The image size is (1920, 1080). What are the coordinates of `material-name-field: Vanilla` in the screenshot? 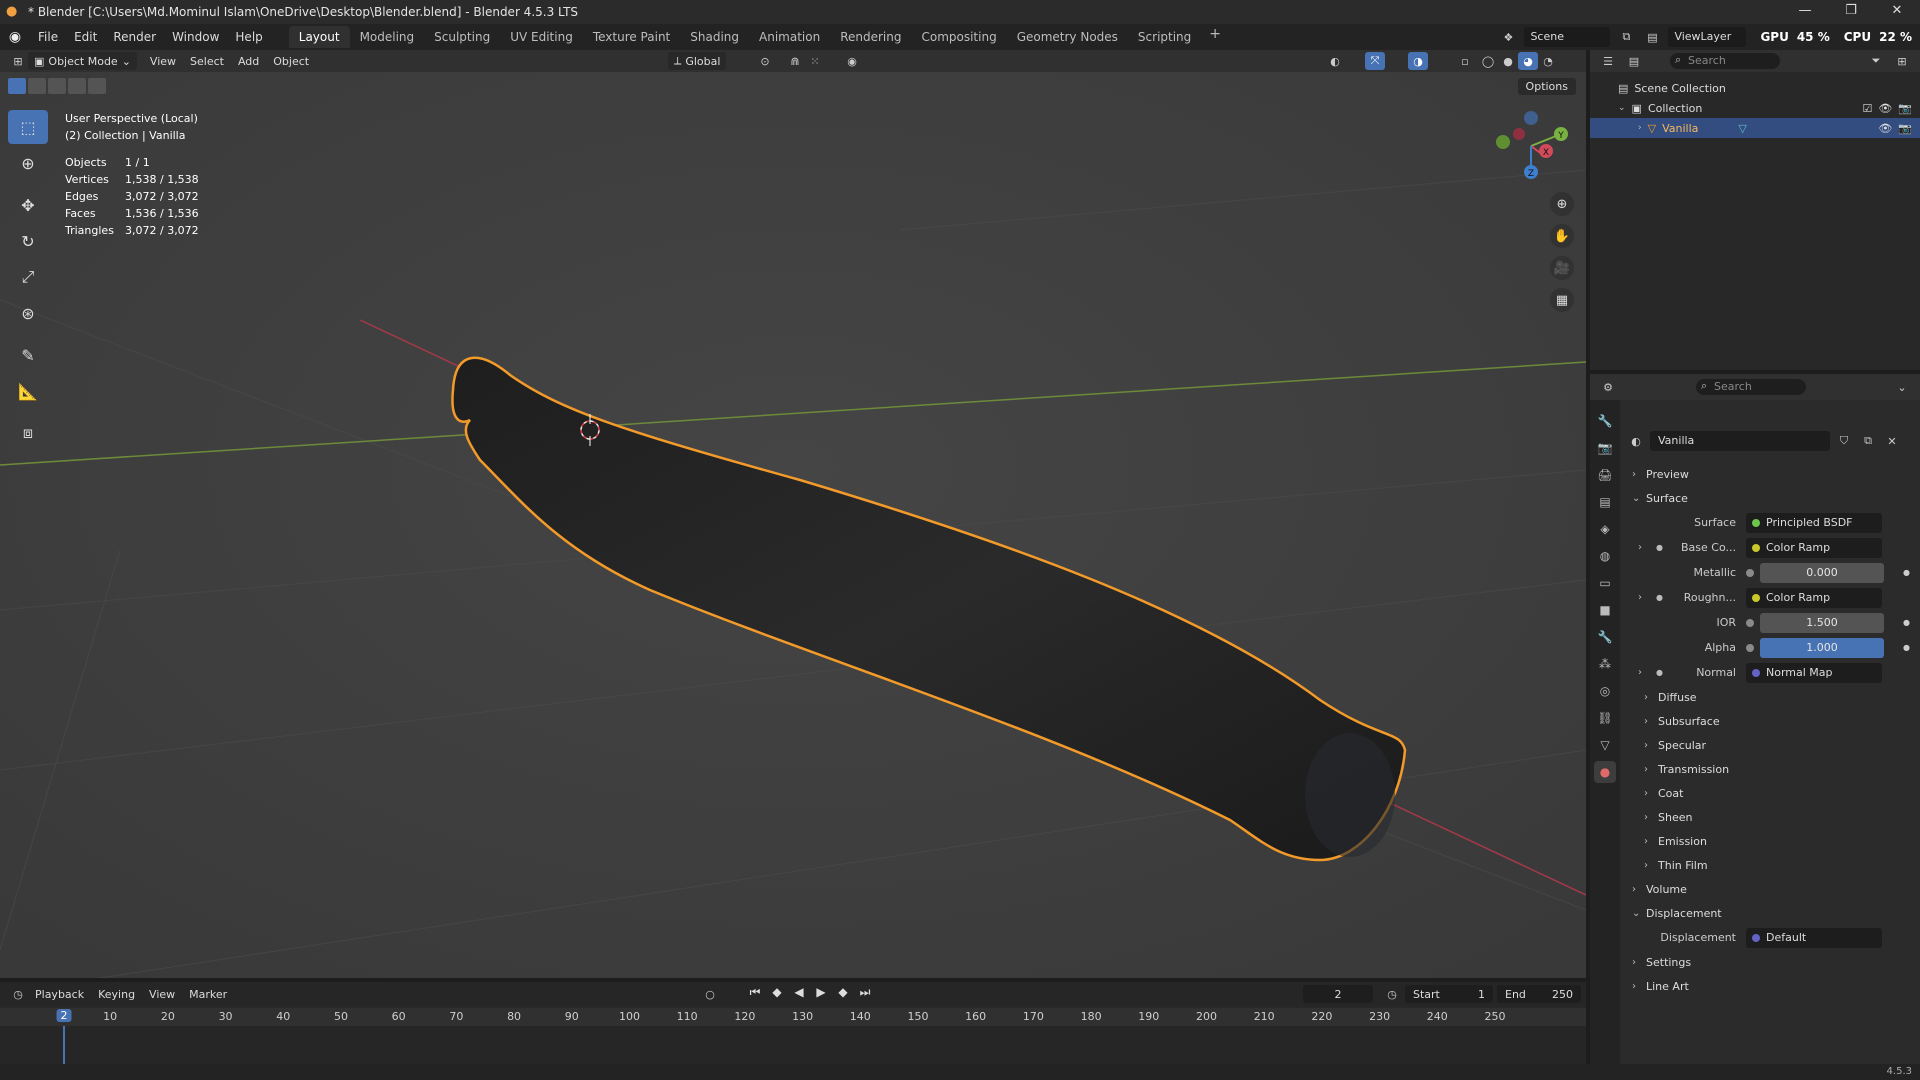 It's located at (1740, 441).